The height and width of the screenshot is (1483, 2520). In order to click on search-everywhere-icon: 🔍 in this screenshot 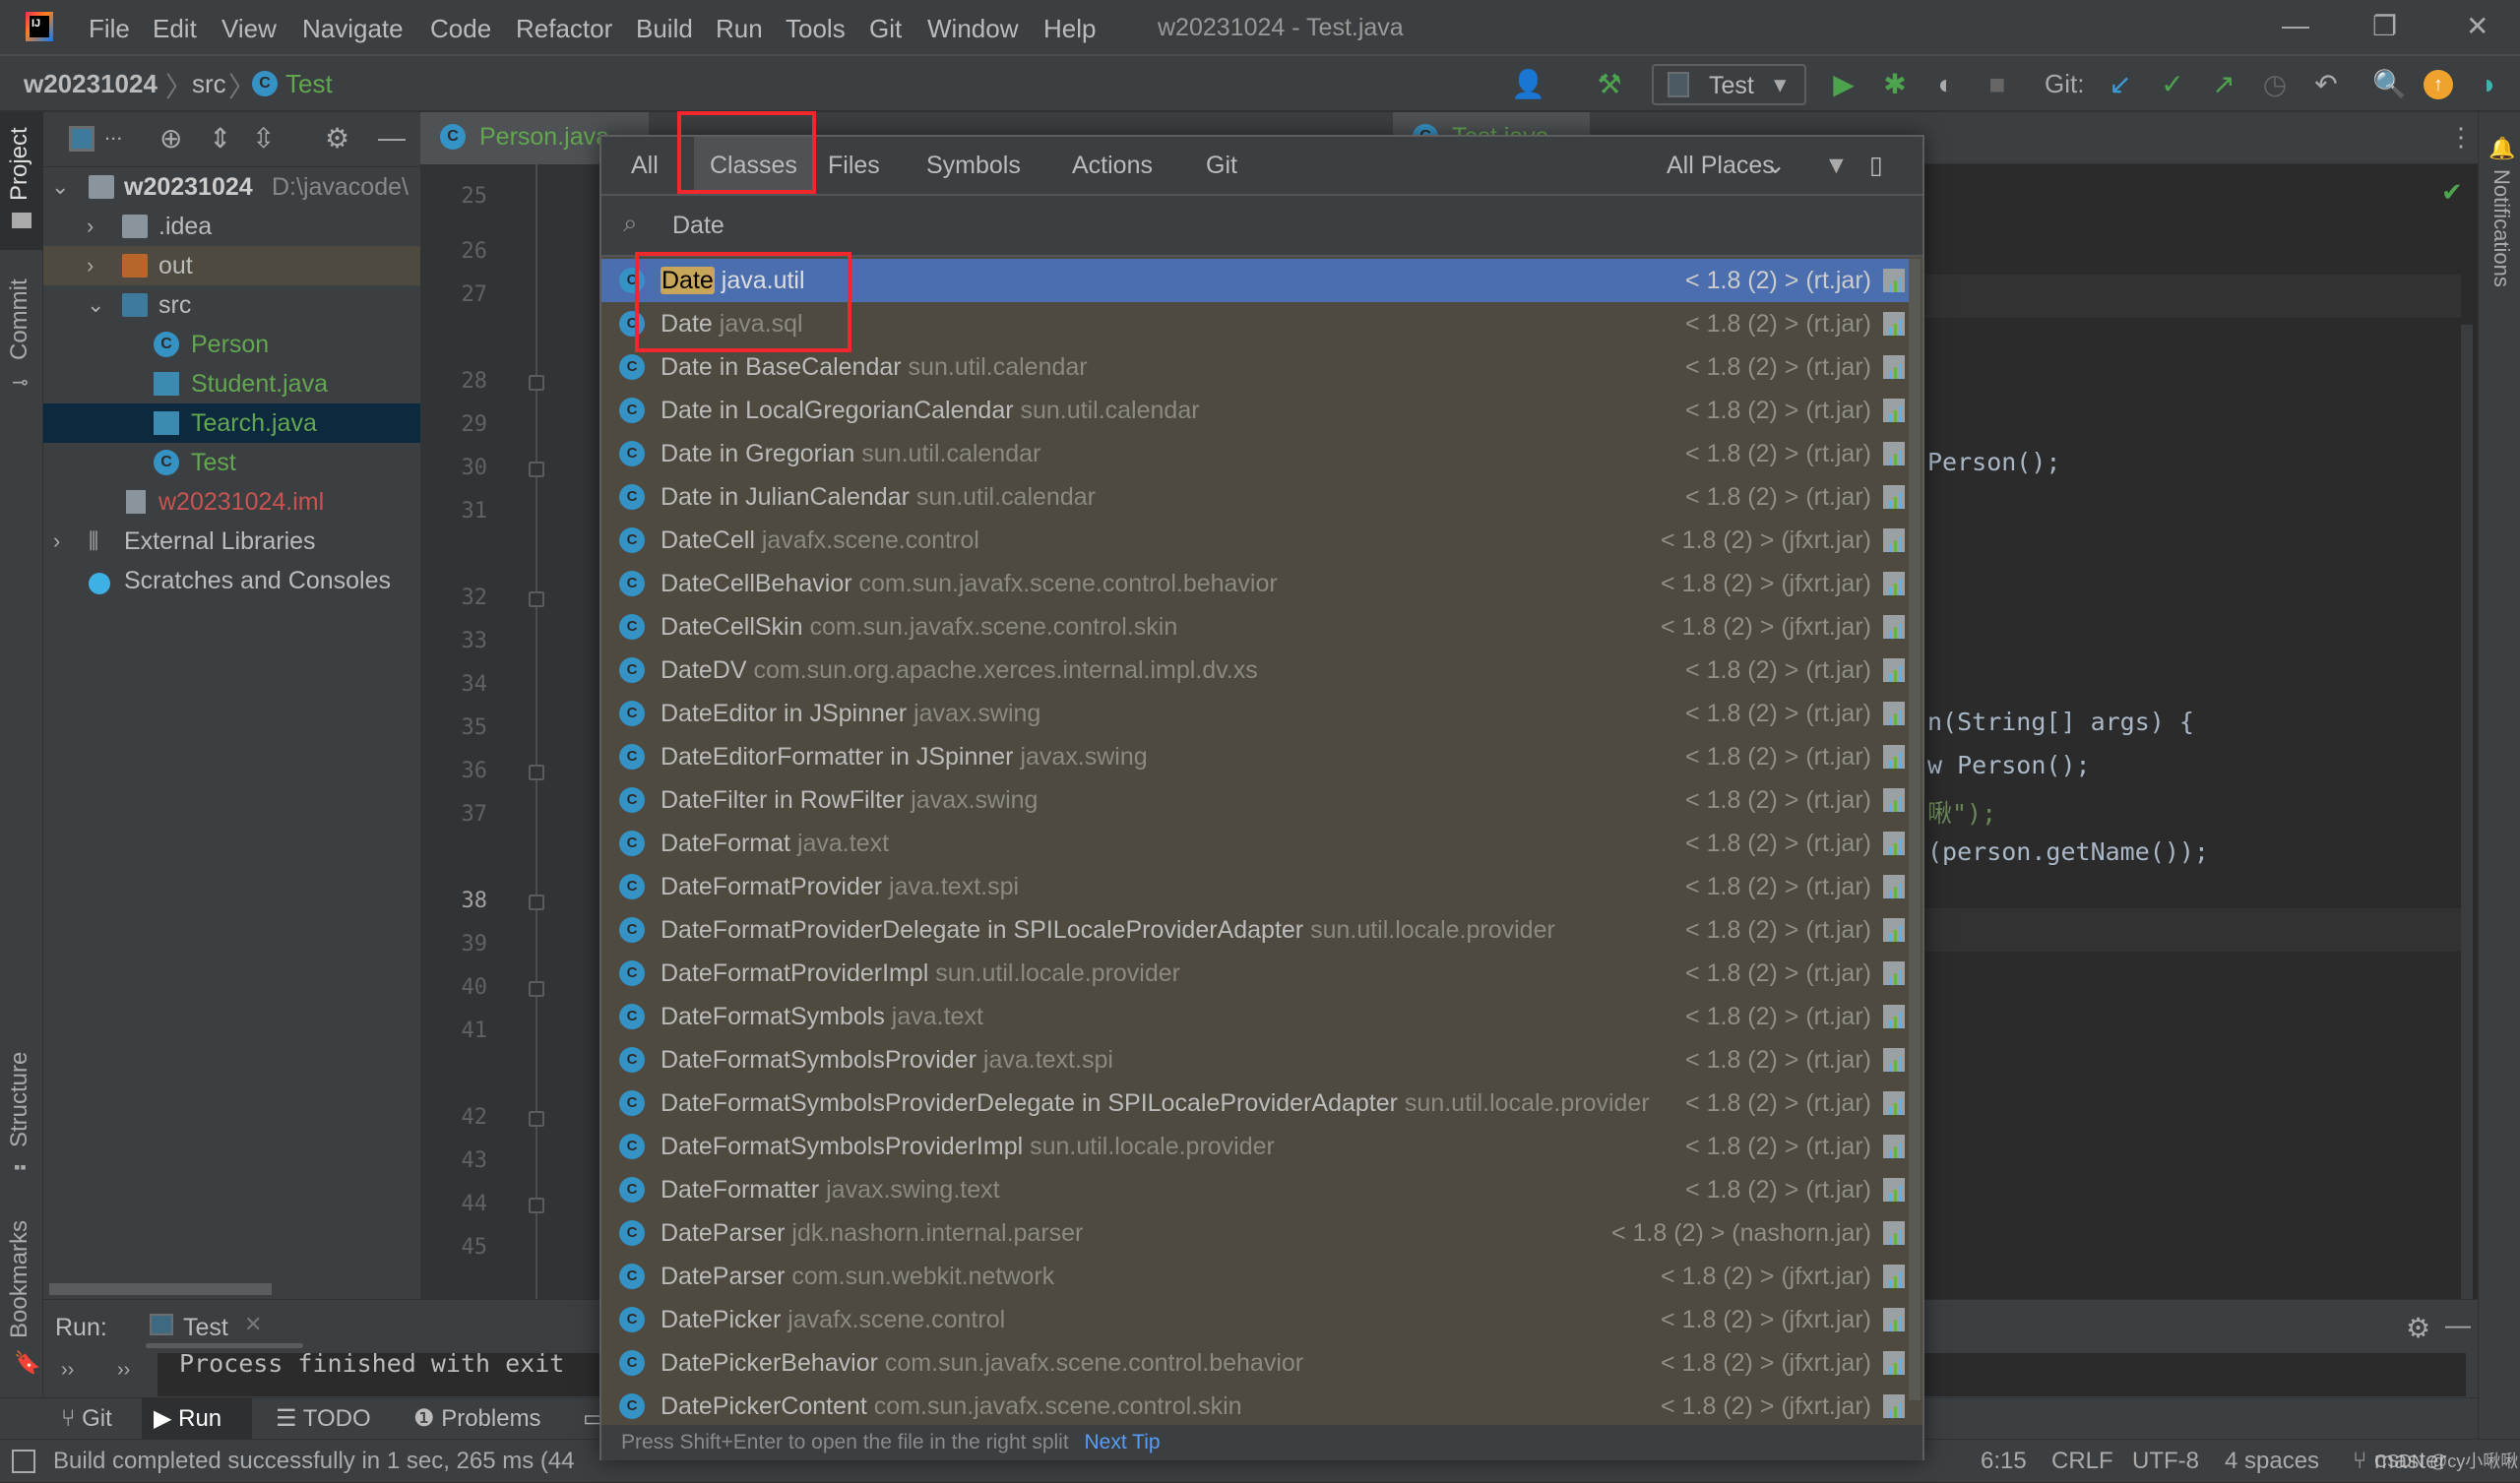, I will do `click(2389, 84)`.